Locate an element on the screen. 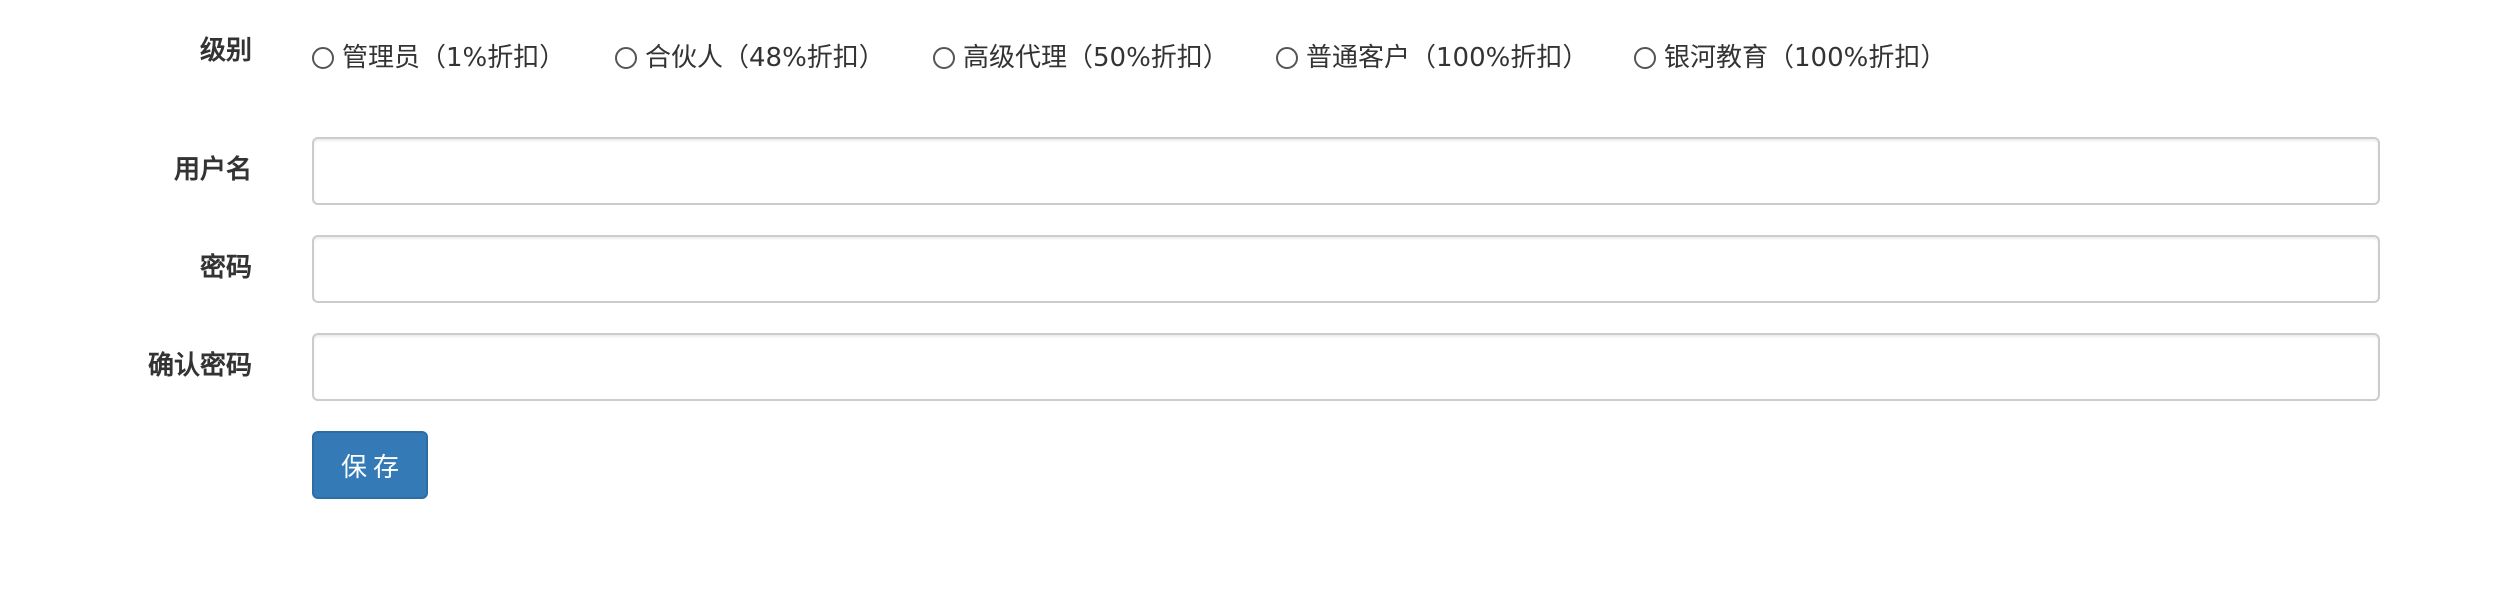 The height and width of the screenshot is (610, 2506). level-radio-senior-agent: 高级代理（50%折扣） is located at coordinates (1081, 58).